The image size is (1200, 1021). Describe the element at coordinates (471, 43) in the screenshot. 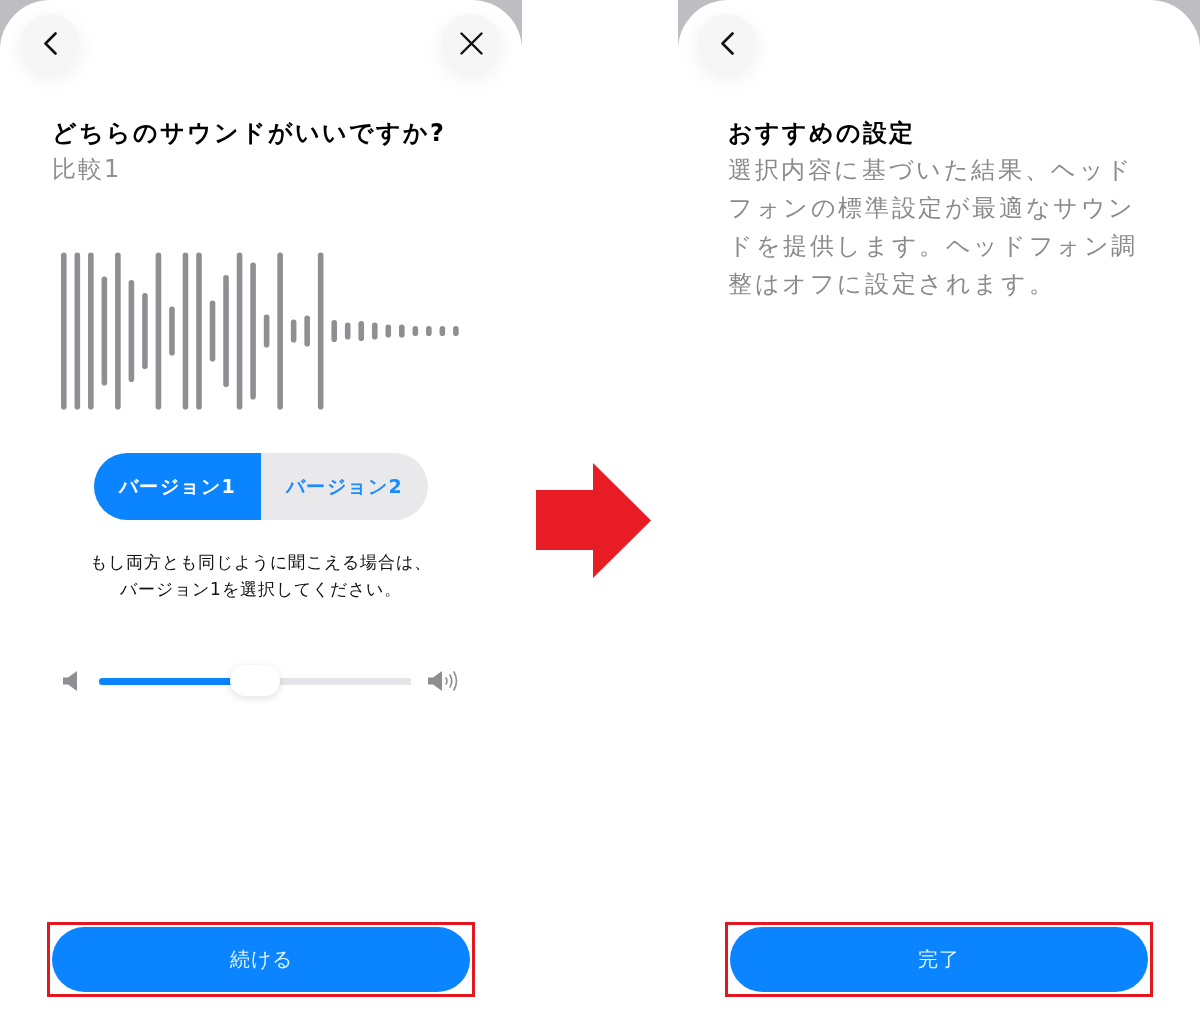

I see `close-icon` at that location.